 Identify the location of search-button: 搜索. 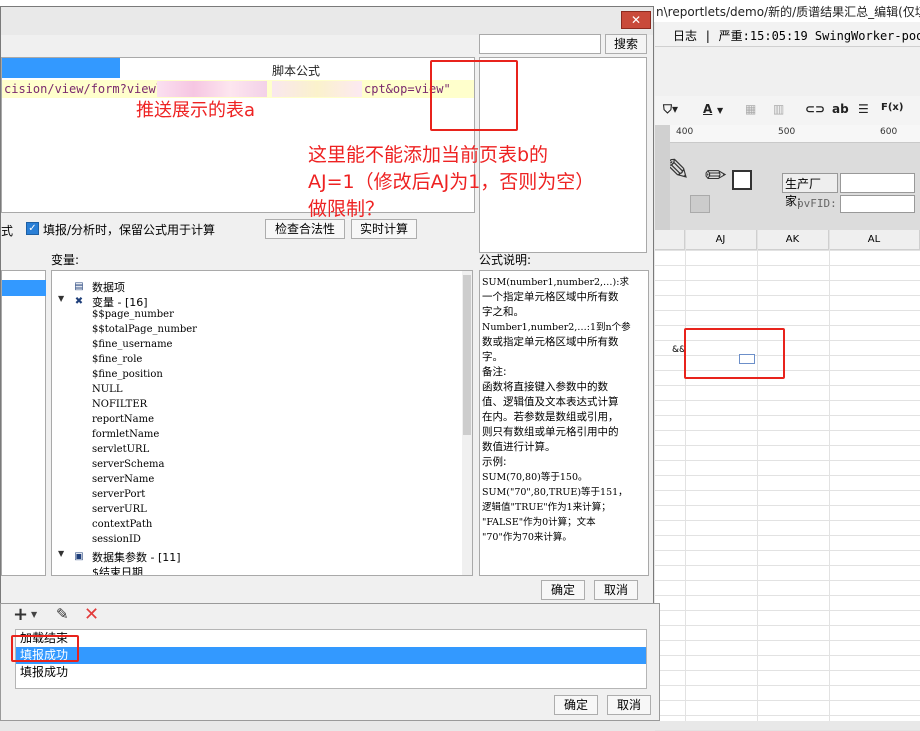
(626, 44).